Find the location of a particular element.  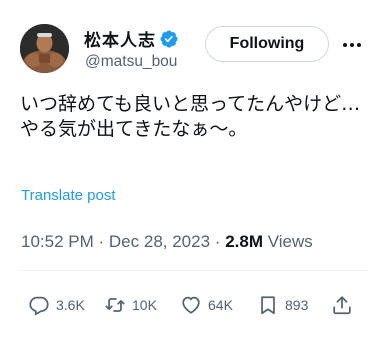

like-count: 64K is located at coordinates (220, 305).